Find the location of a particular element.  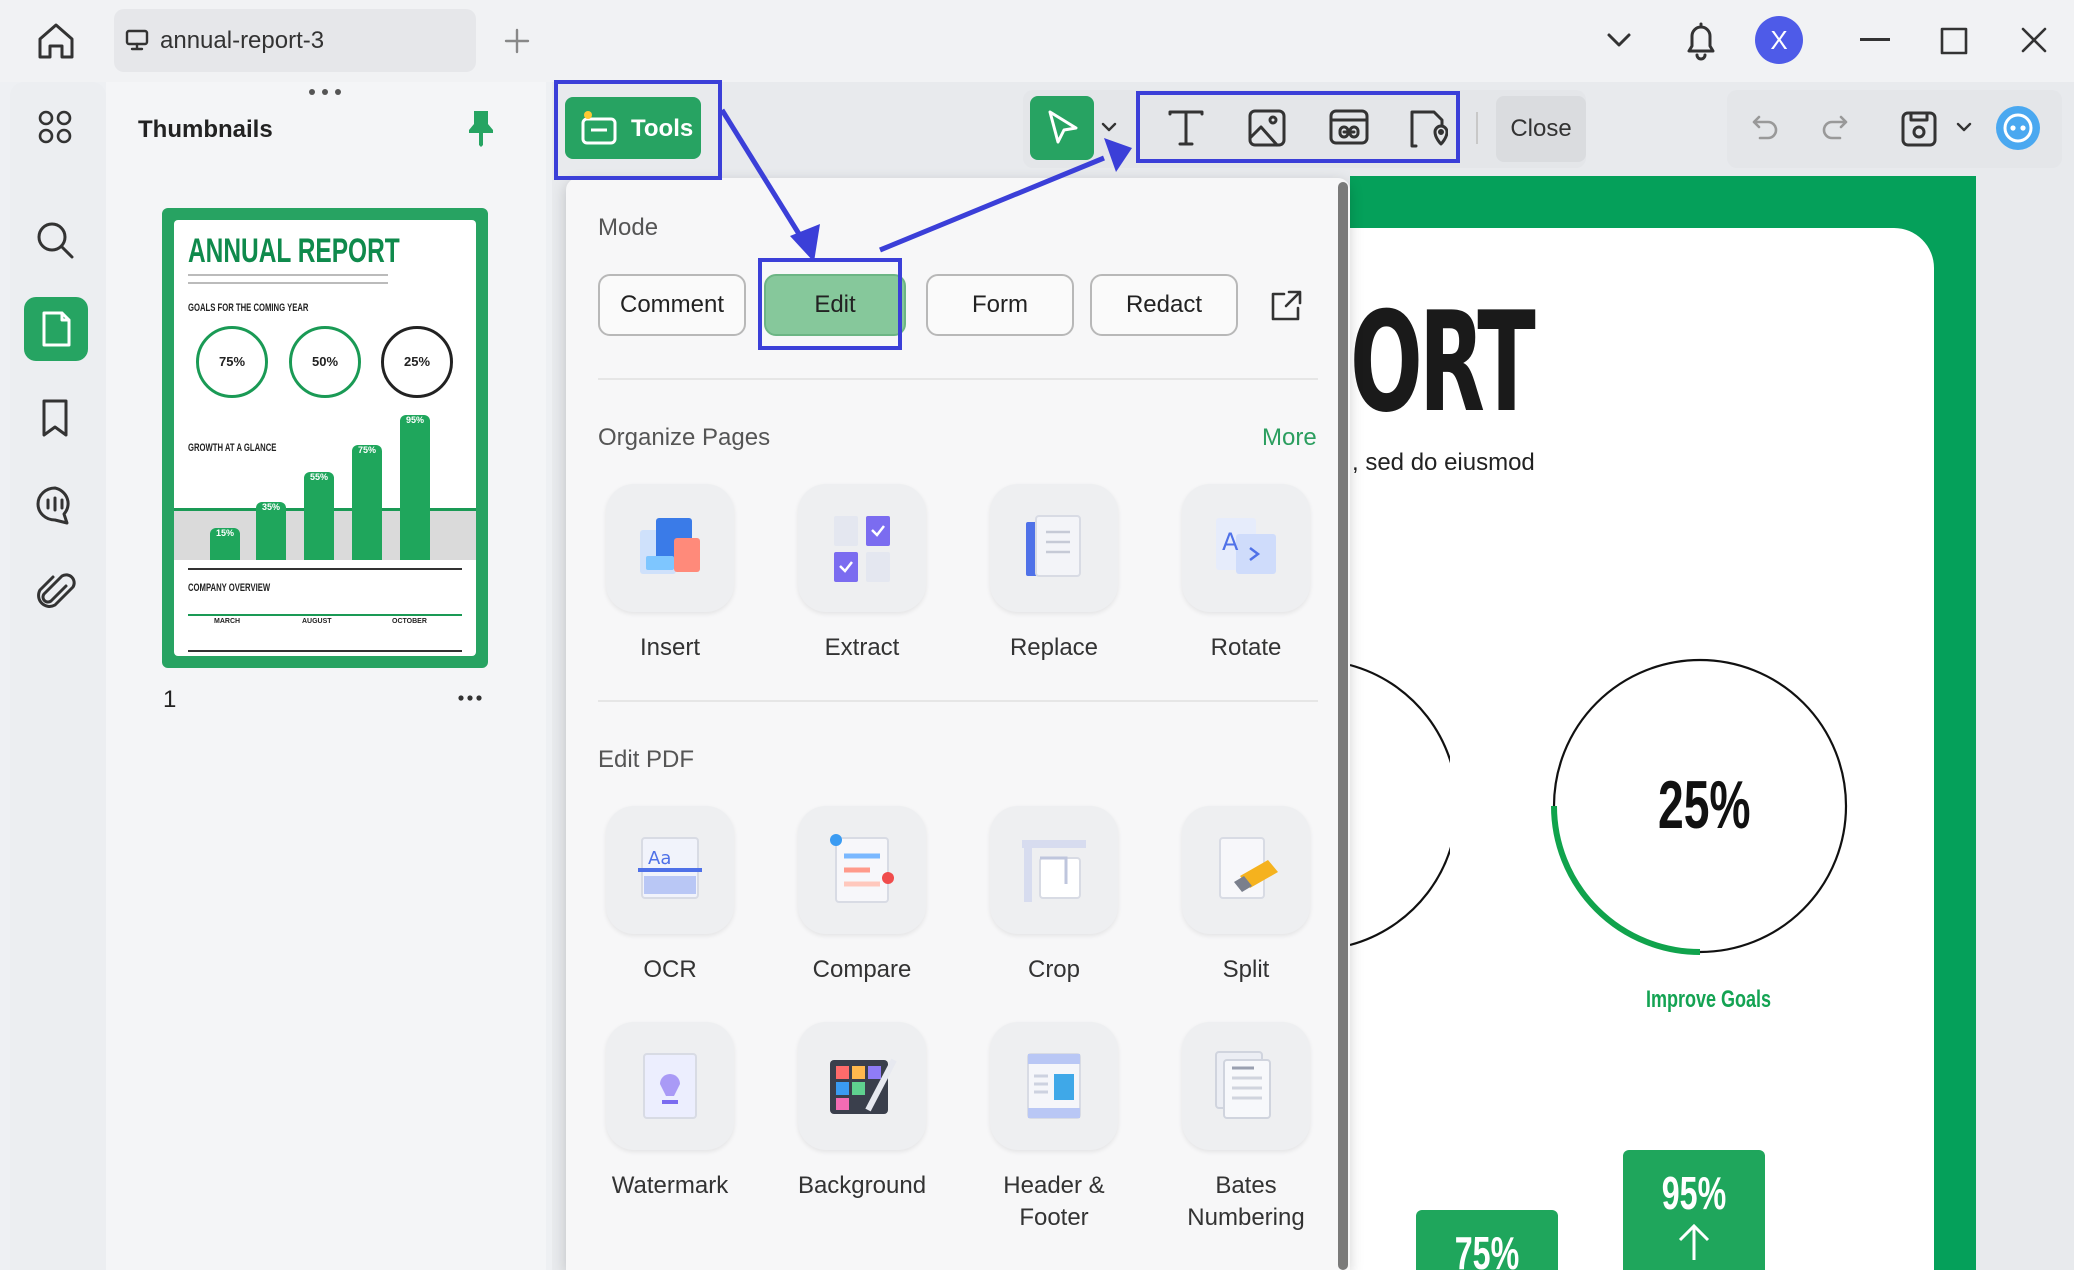

resize-handle-icon is located at coordinates (325, 92).